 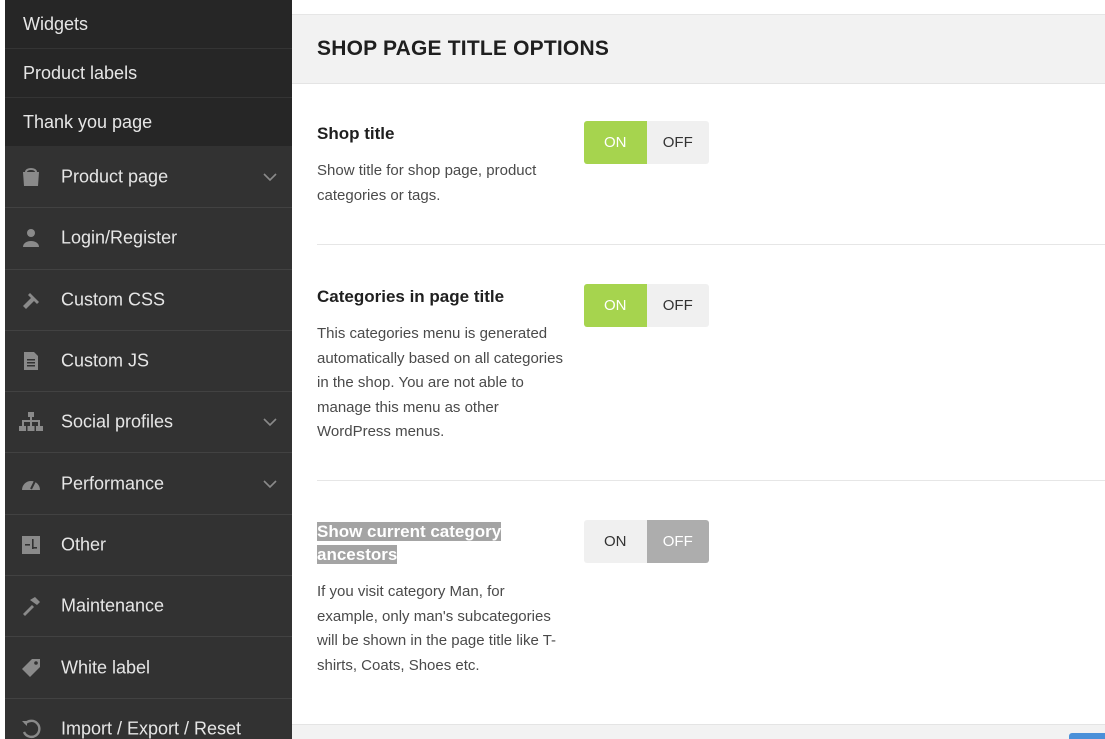 I want to click on page-title: SHOP PAGE TITLE OPTIONS, so click(x=463, y=48).